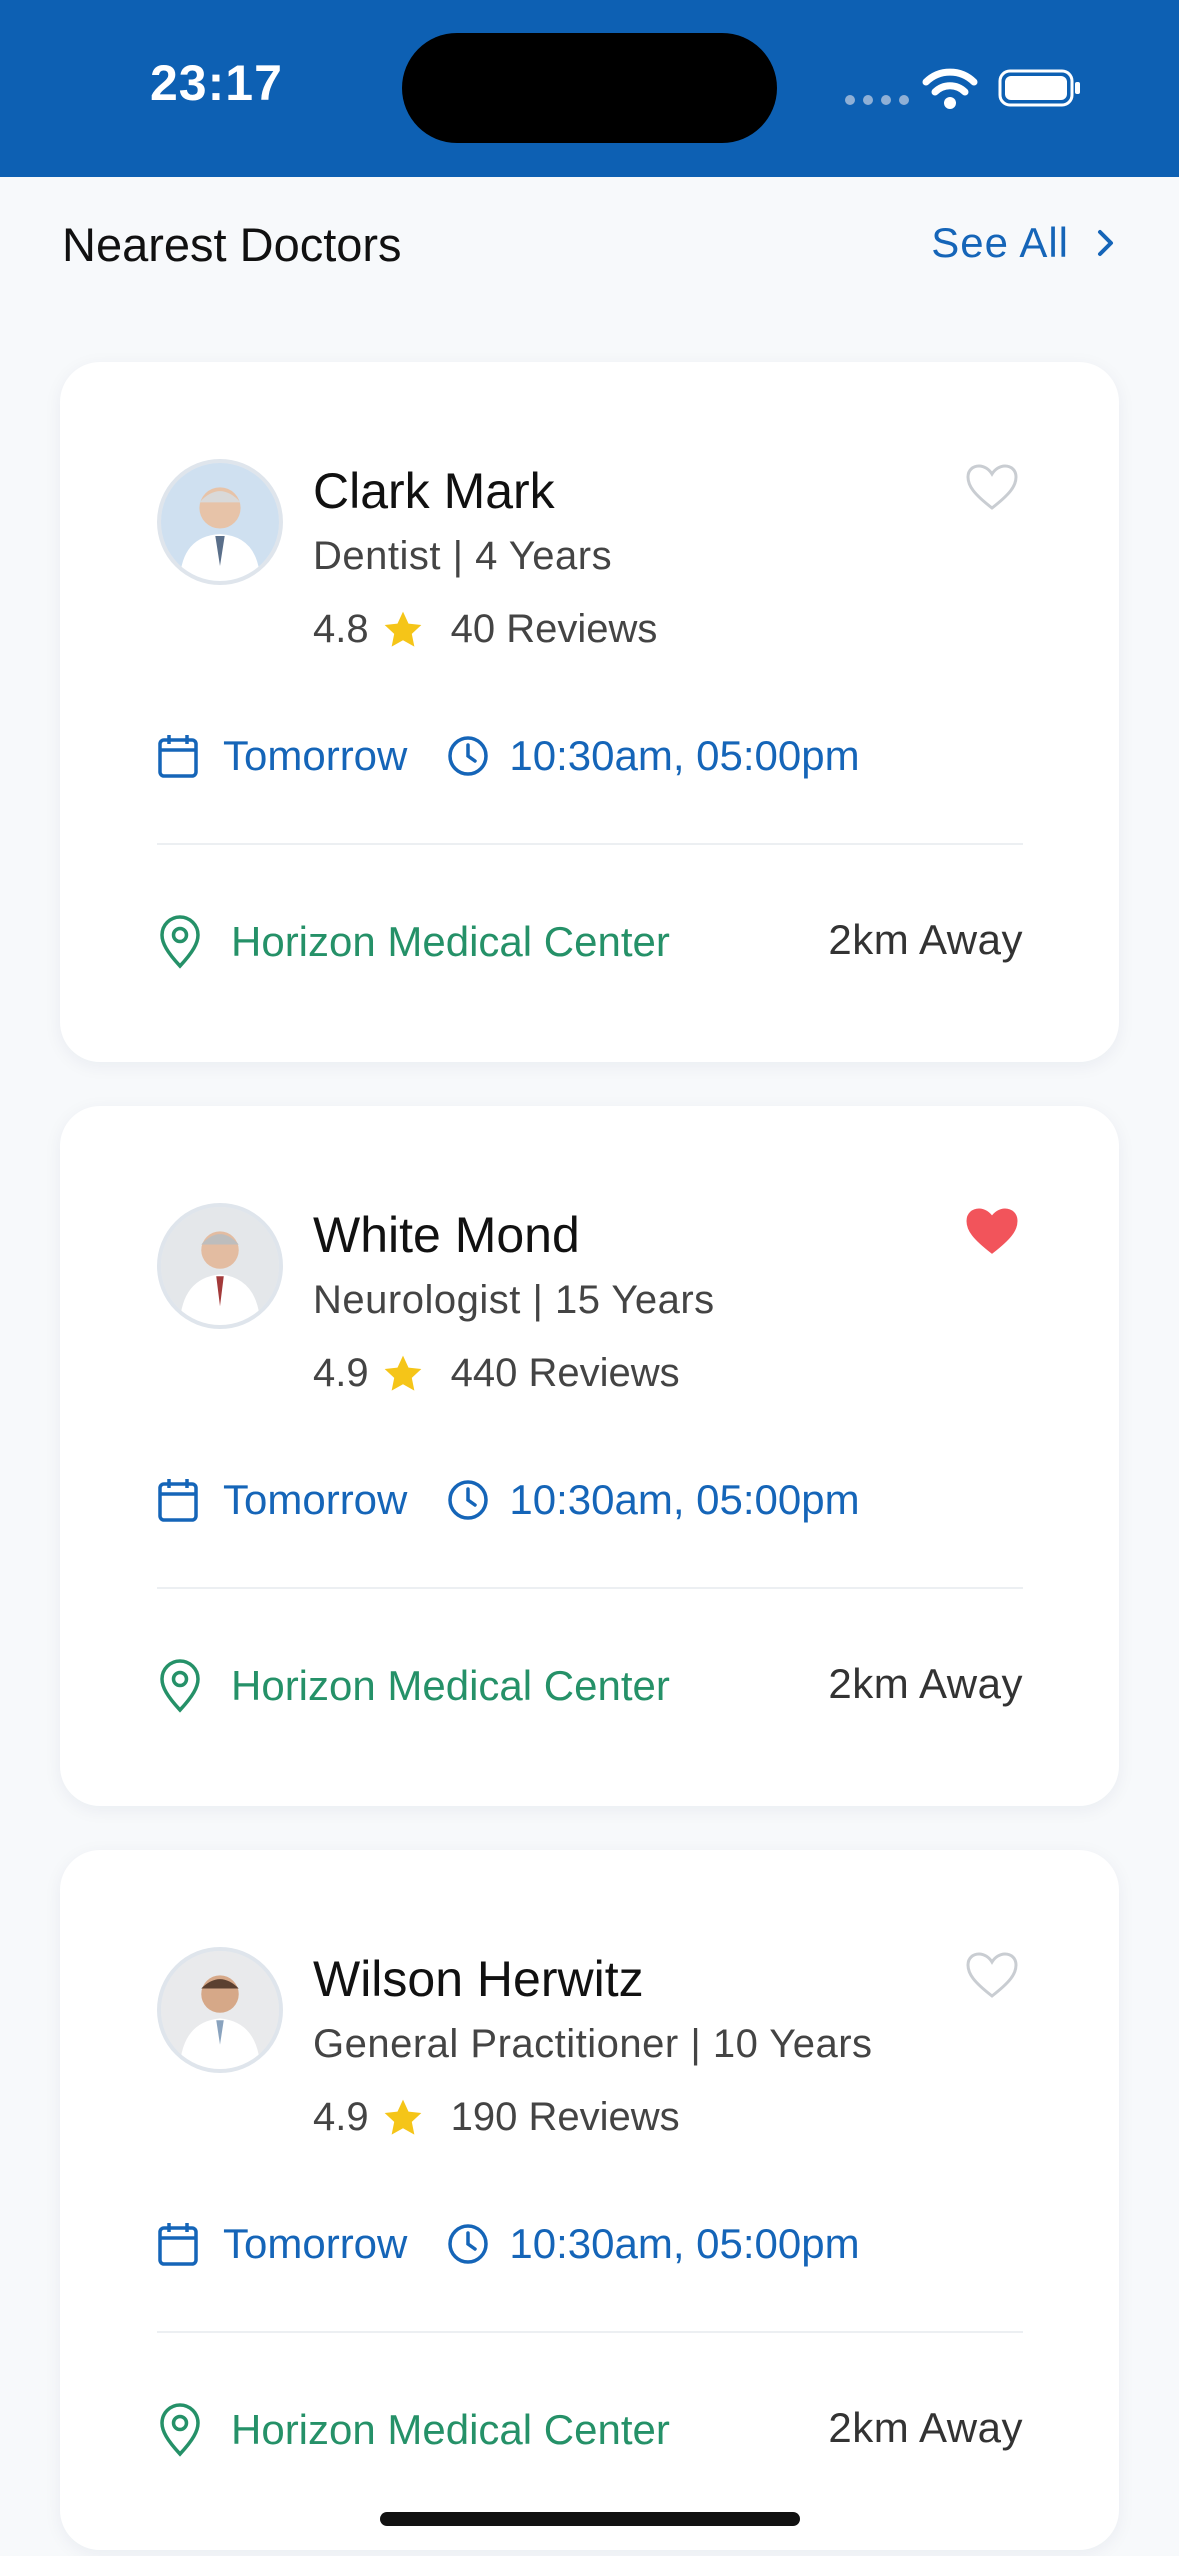  Describe the element at coordinates (463, 556) in the screenshot. I see `doctor-specialty: Dentist | 4 Years` at that location.